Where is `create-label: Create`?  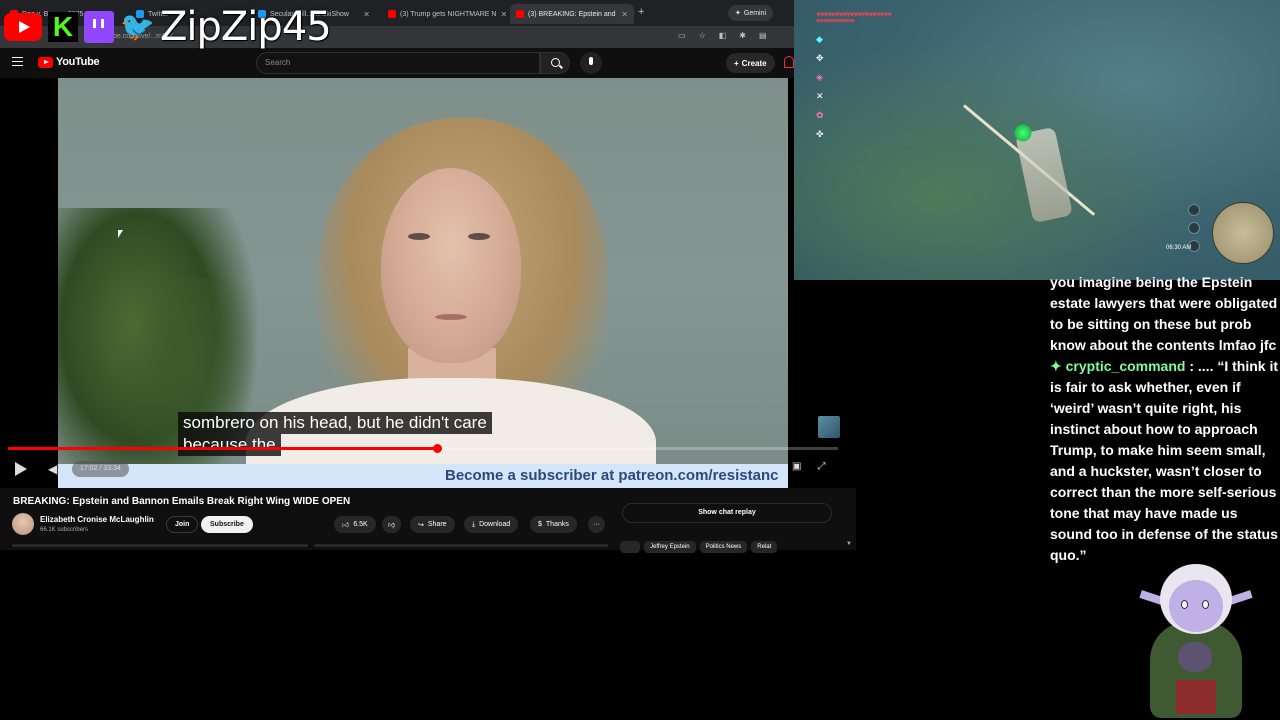
create-label: Create is located at coordinates (754, 63).